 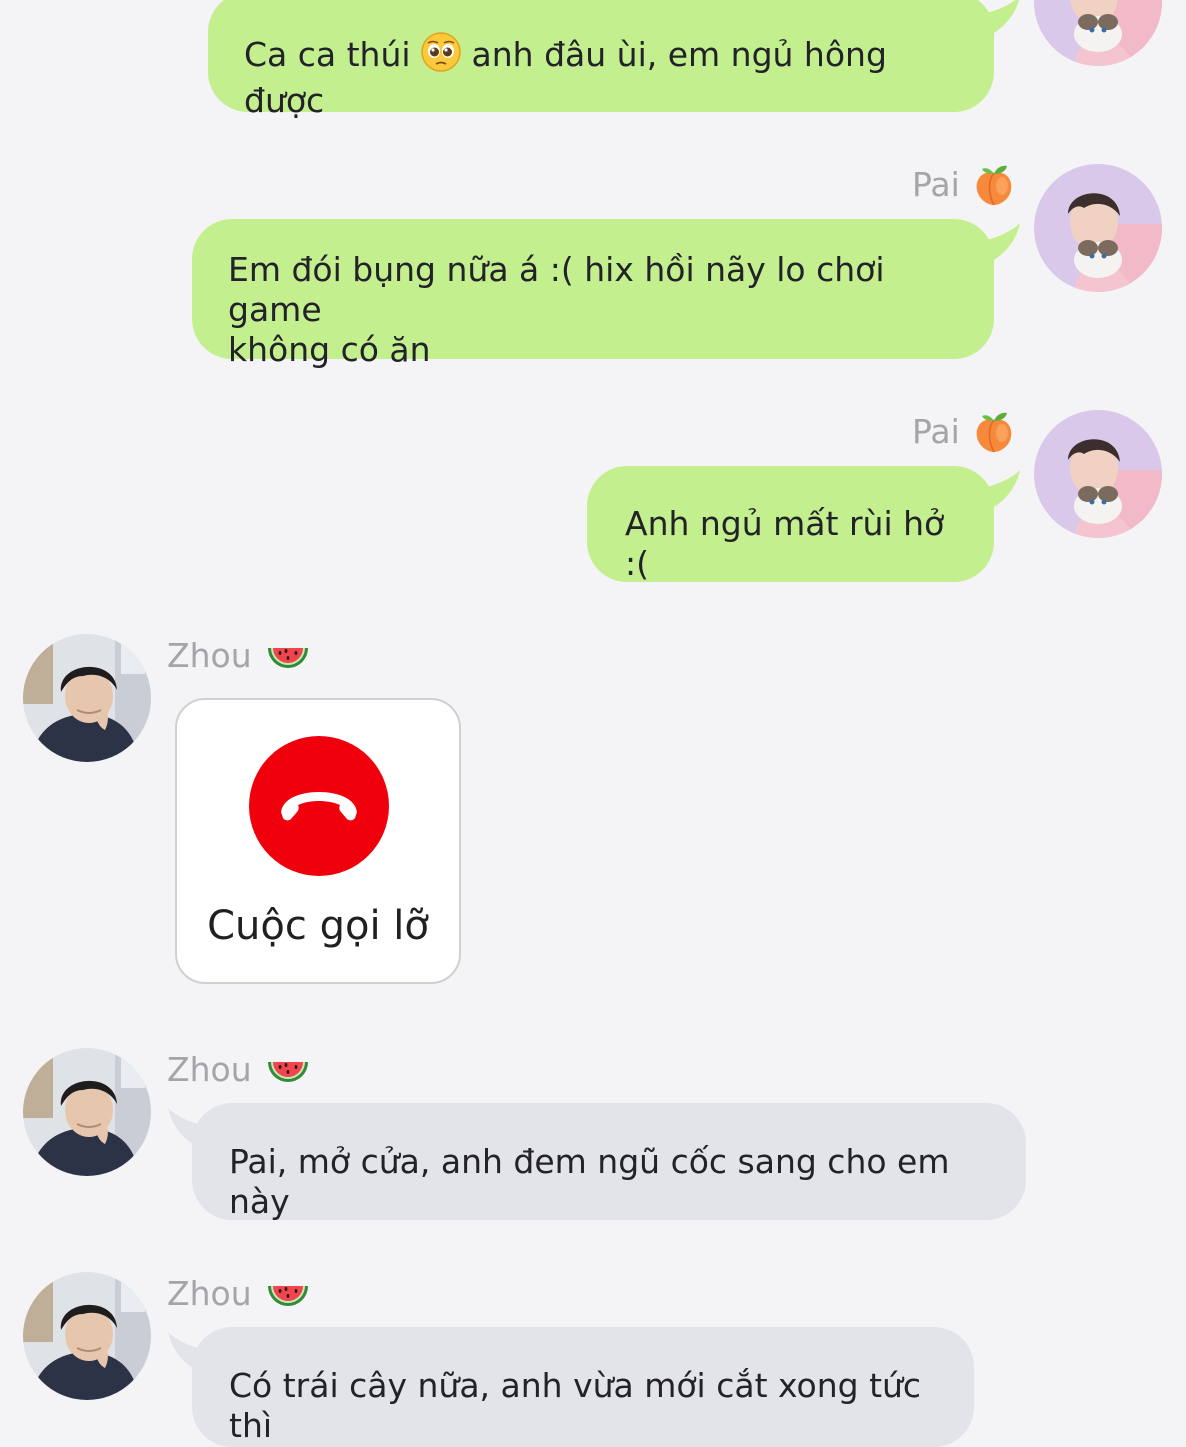 I want to click on message-text: Anh ngủ mất rùi hở :(, so click(x=790, y=543).